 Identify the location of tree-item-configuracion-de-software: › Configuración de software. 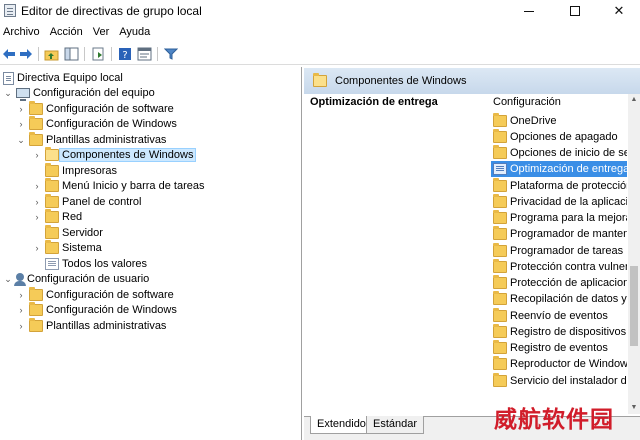
(95, 109).